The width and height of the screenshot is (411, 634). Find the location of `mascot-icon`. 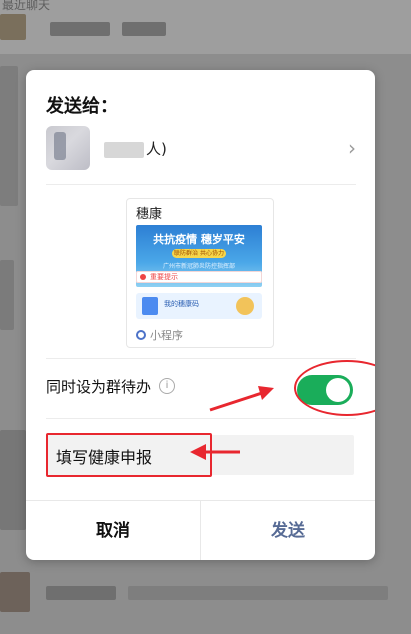

mascot-icon is located at coordinates (245, 306).